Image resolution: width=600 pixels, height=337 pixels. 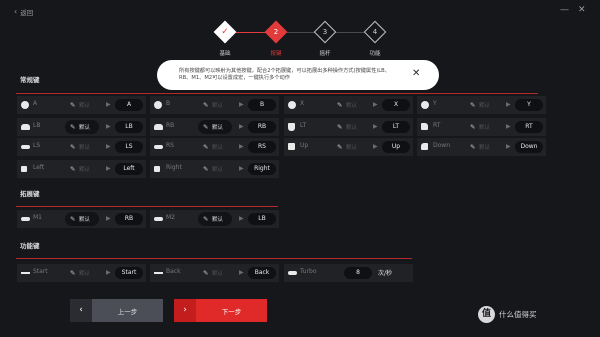 What do you see at coordinates (116, 310) in the screenshot?
I see `prev-step-button: ‹ 上一步` at bounding box center [116, 310].